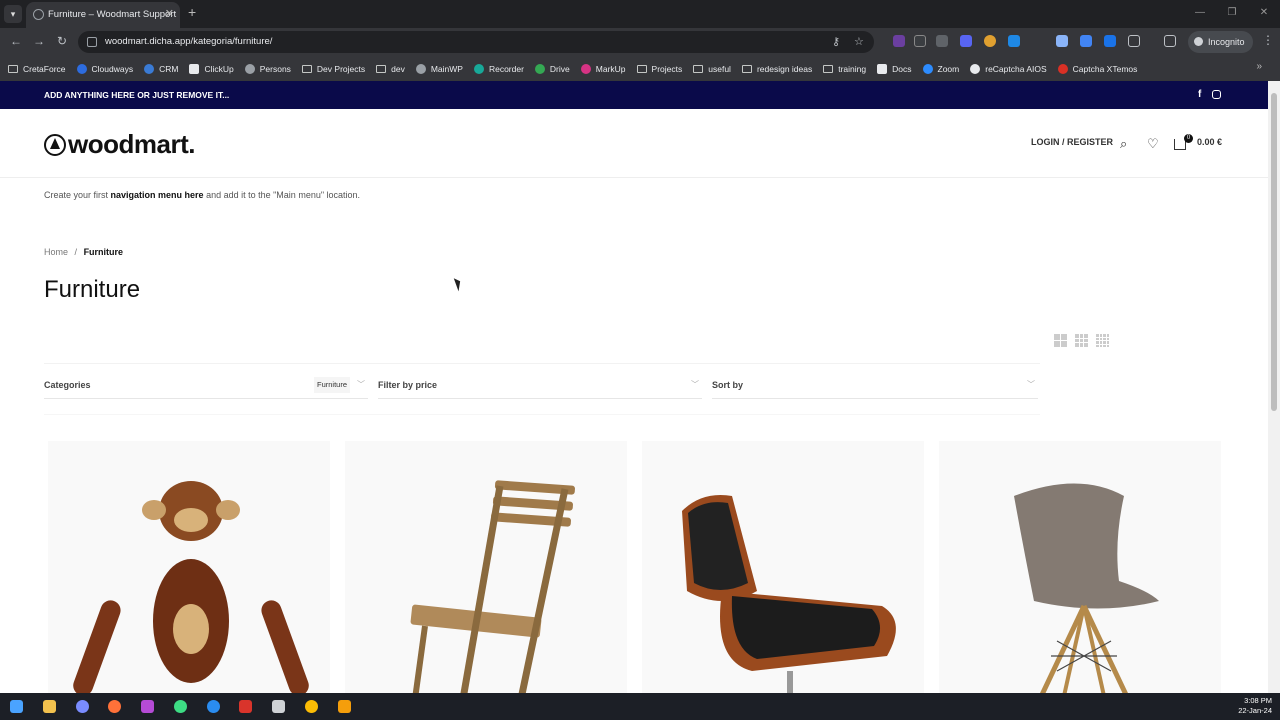 The width and height of the screenshot is (1280, 720). Describe the element at coordinates (492, 586) in the screenshot. I see `product-image-folding-chair` at that location.